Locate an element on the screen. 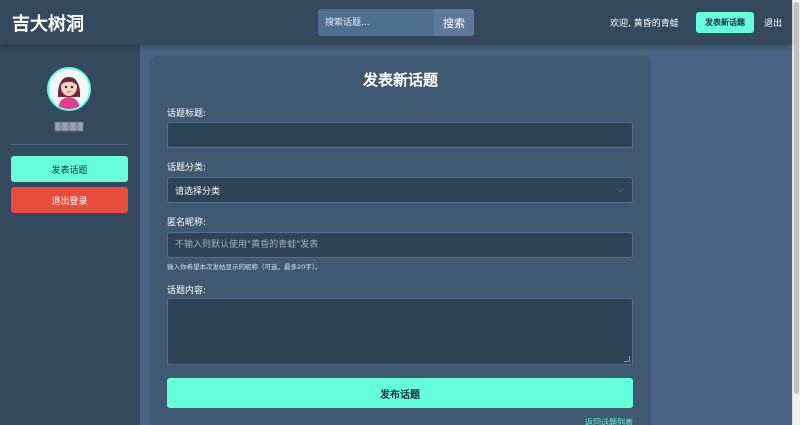  topic-title-label: 话题标题: is located at coordinates (187, 114).